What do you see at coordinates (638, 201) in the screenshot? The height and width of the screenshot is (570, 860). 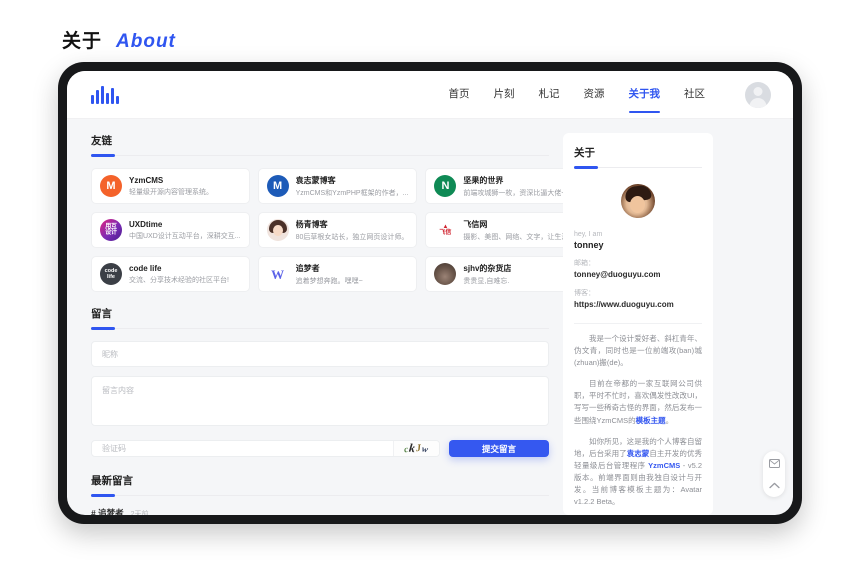 I see `profile-photo` at bounding box center [638, 201].